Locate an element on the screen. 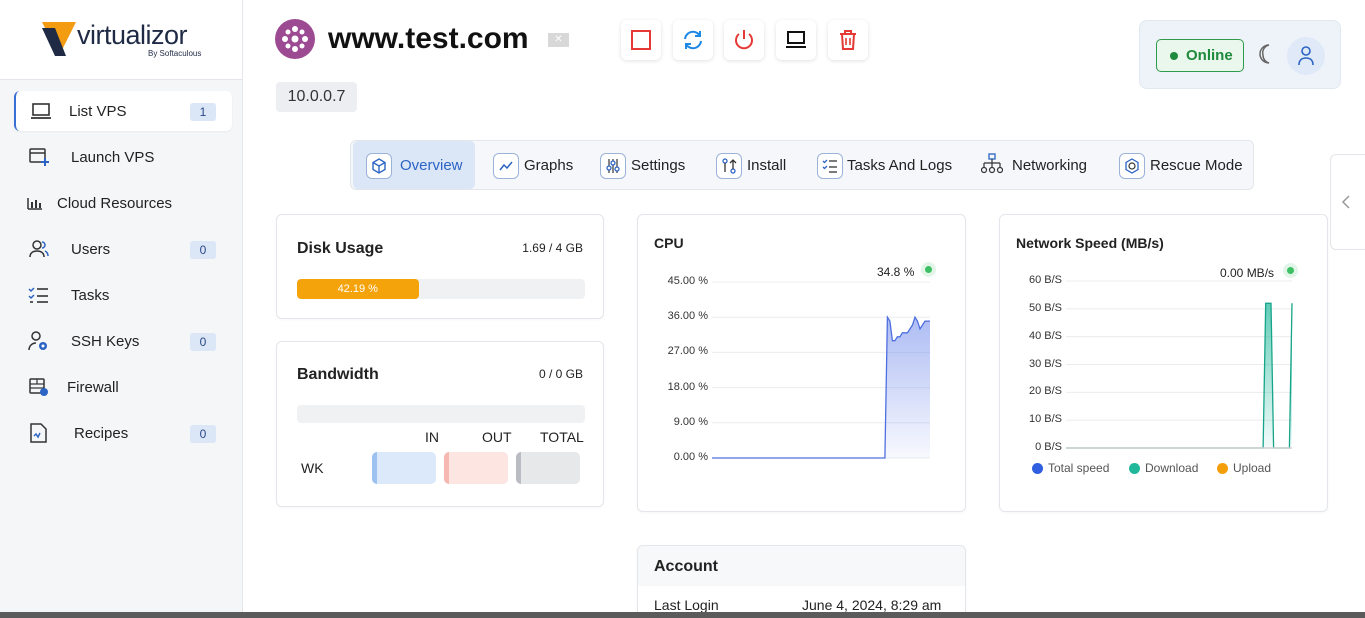 Image resolution: width=1365 pixels, height=618 pixels. delete-icon is located at coordinates (848, 40).